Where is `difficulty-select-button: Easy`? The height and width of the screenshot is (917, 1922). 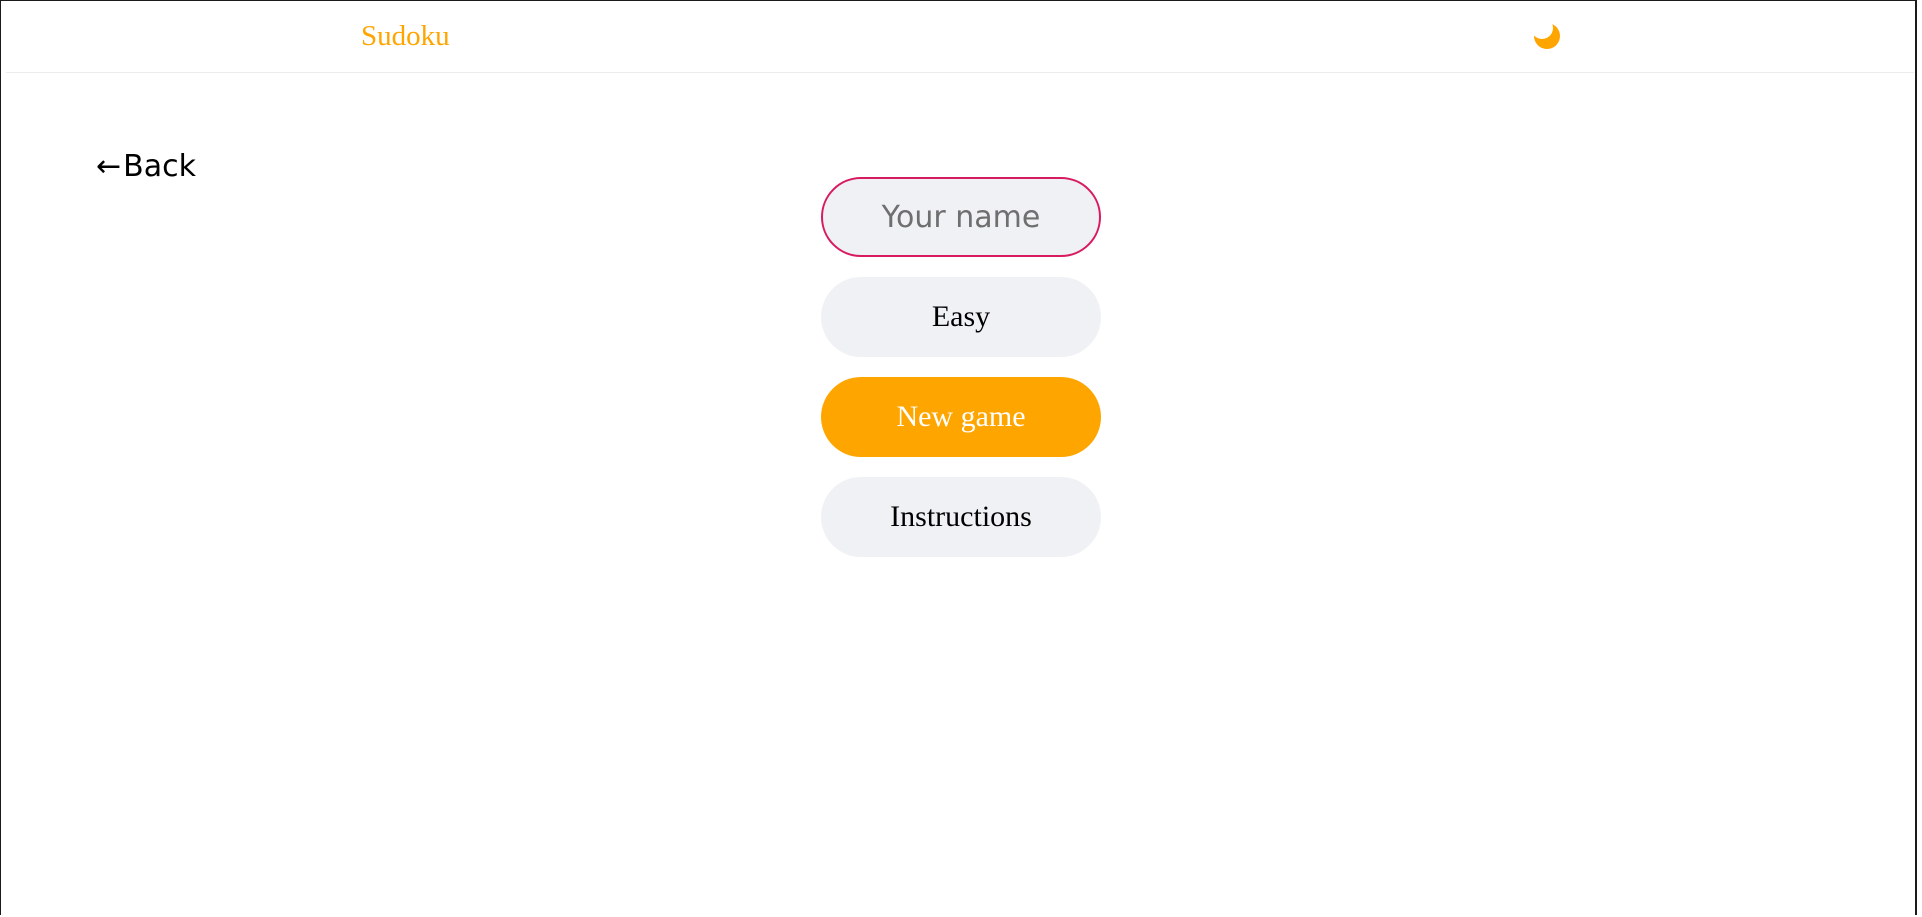
difficulty-select-button: Easy is located at coordinates (961, 317).